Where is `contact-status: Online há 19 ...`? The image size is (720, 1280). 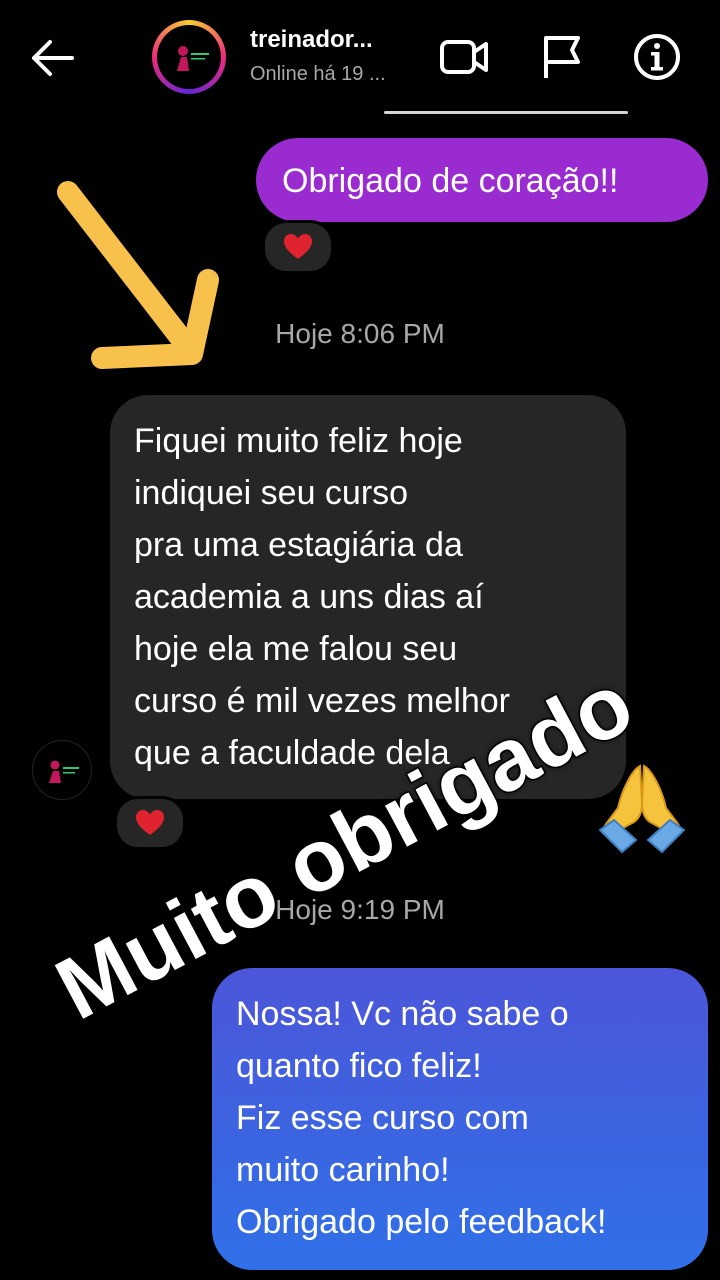 contact-status: Online há 19 ... is located at coordinates (318, 74).